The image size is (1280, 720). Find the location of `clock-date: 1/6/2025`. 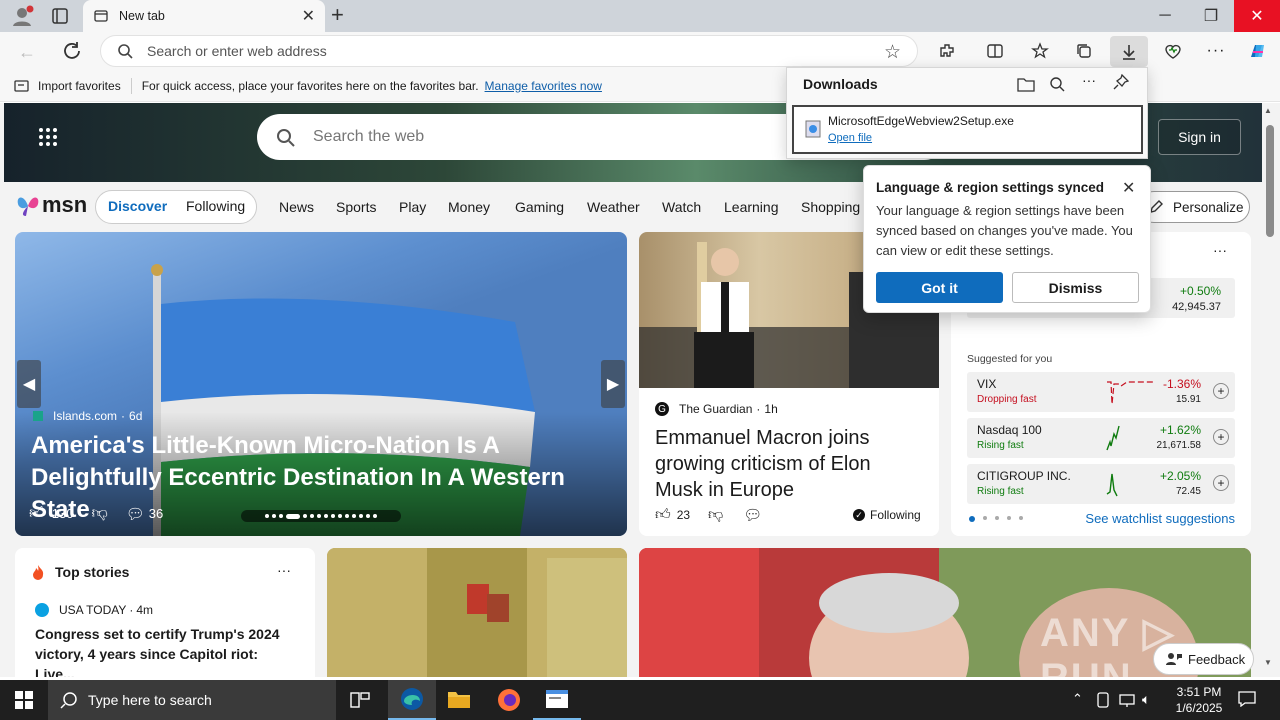

clock-date: 1/6/2025 is located at coordinates (1199, 708).